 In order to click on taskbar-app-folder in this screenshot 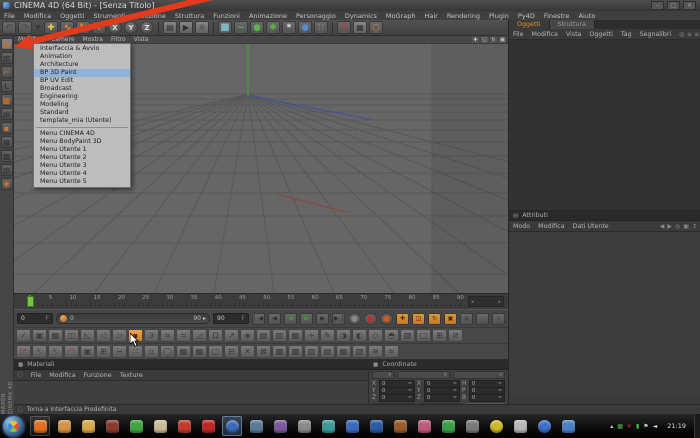, I will do `click(88, 426)`.